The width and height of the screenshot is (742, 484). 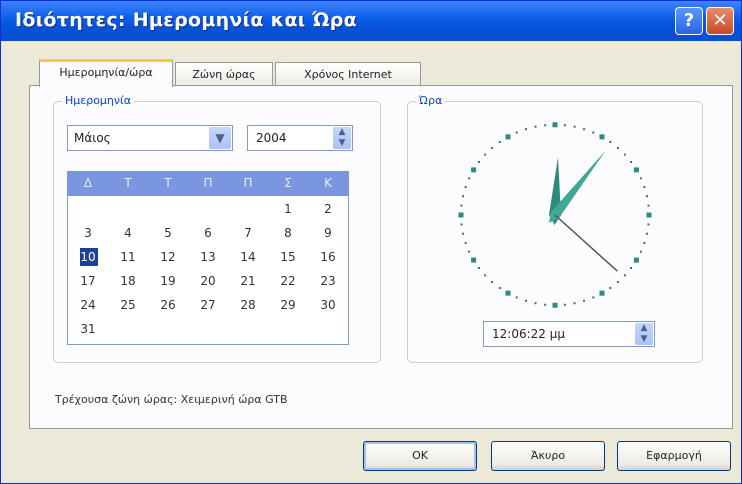 I want to click on calendar-day: 10, so click(x=88, y=257).